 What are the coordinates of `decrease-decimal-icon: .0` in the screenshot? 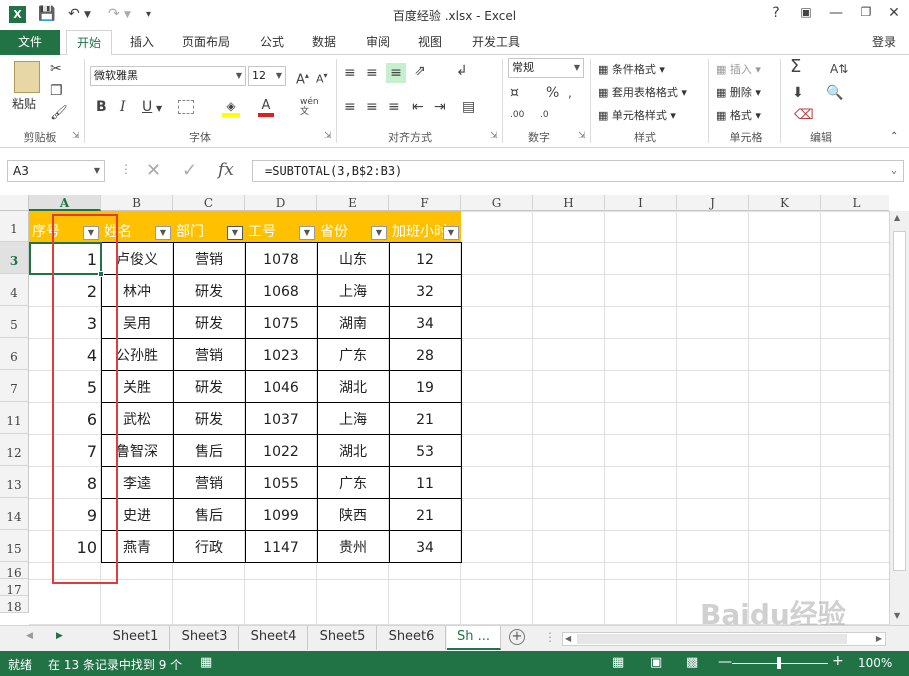 It's located at (544, 115).